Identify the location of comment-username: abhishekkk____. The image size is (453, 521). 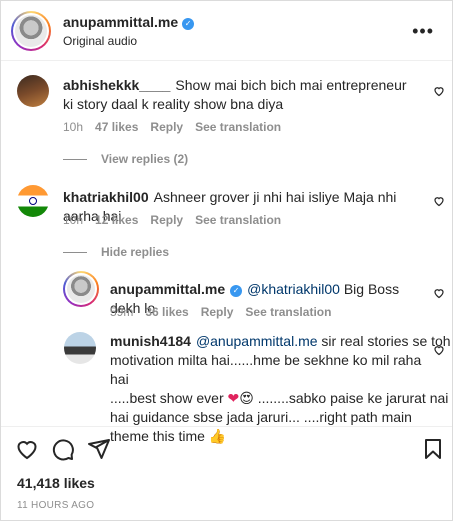
(116, 85).